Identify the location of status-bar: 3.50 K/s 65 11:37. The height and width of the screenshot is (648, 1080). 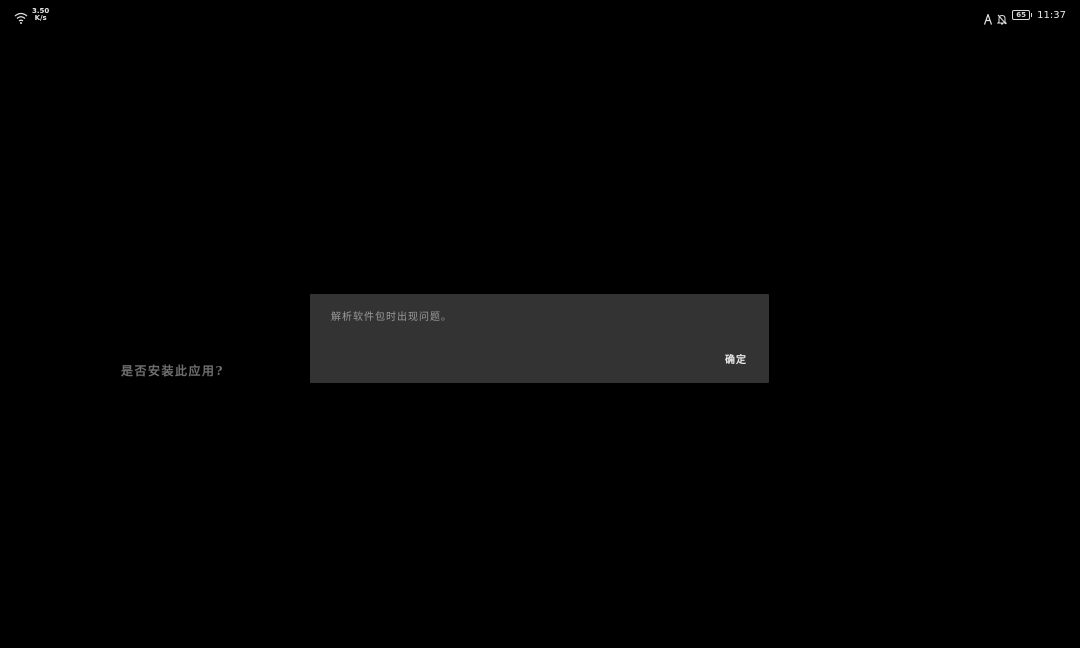
(540, 15).